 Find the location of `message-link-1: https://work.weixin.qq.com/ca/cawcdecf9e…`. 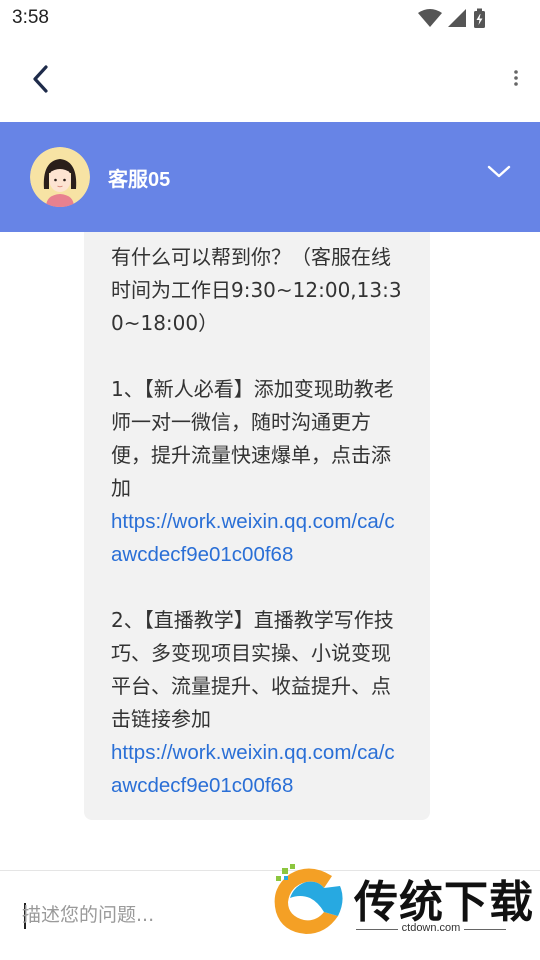

message-link-1: https://work.weixin.qq.com/ca/cawcdecf9e… is located at coordinates (258, 538).